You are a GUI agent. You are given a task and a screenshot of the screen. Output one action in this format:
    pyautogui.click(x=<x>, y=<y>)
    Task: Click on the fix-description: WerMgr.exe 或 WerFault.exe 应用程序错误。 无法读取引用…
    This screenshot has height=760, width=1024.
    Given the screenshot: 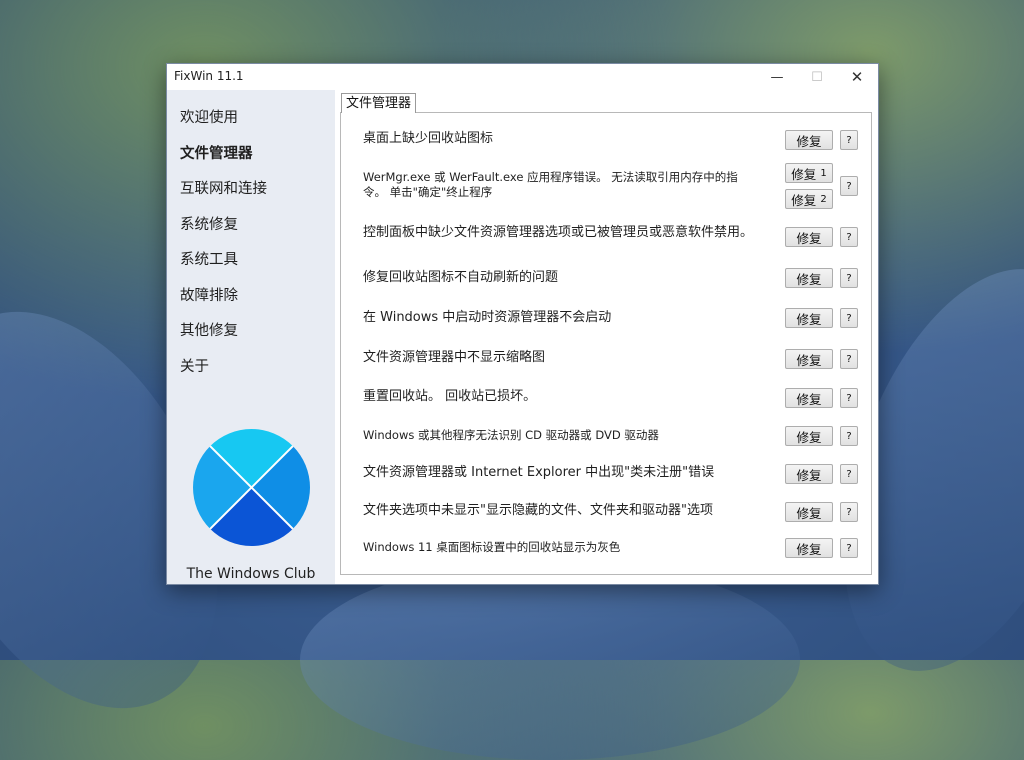 What is the action you would take?
    pyautogui.click(x=550, y=184)
    